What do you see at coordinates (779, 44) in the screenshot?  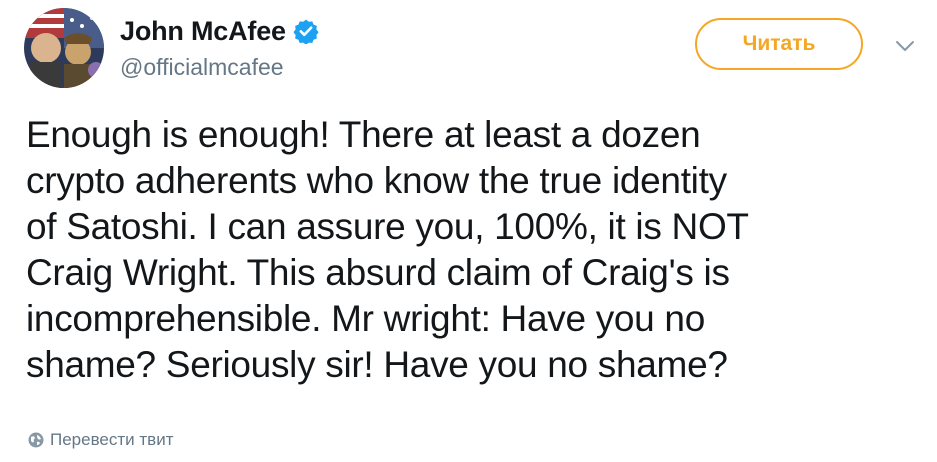 I see `follow-button: Читать` at bounding box center [779, 44].